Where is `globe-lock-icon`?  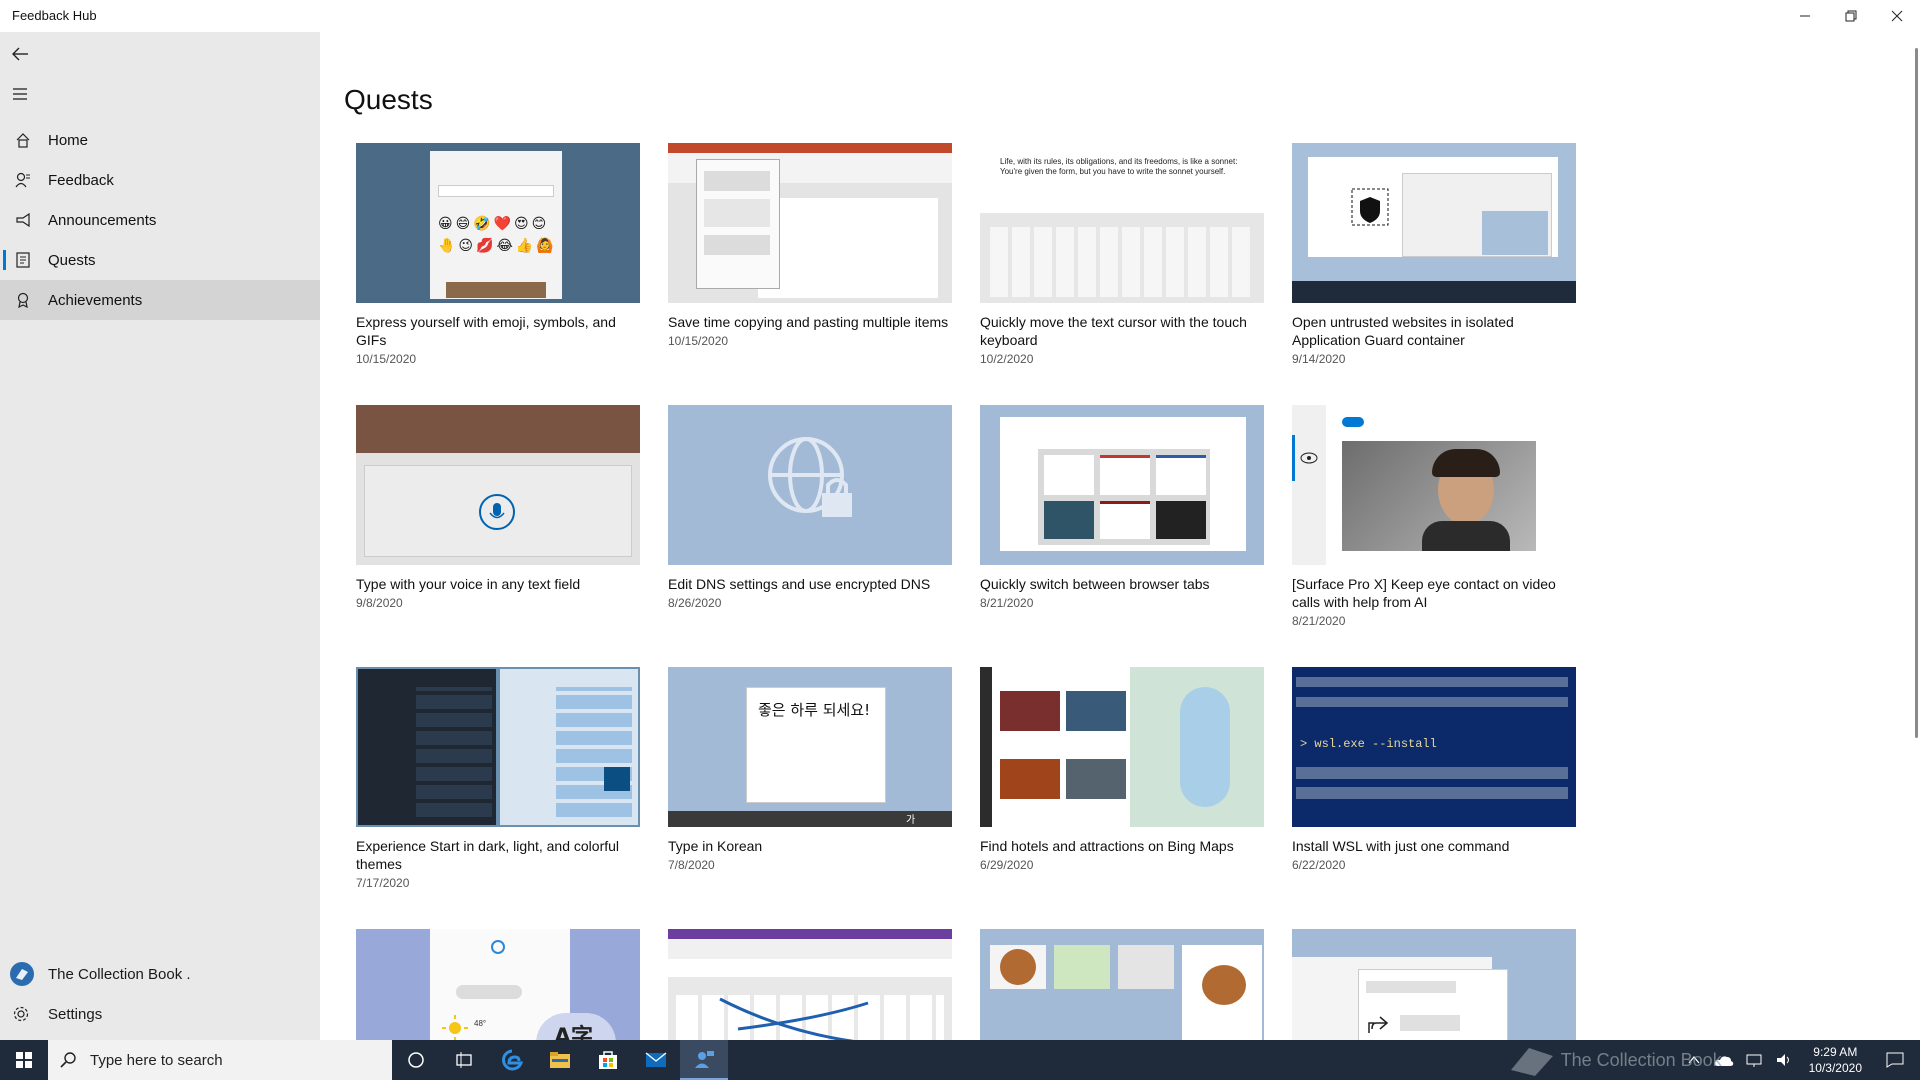 globe-lock-icon is located at coordinates (810, 477).